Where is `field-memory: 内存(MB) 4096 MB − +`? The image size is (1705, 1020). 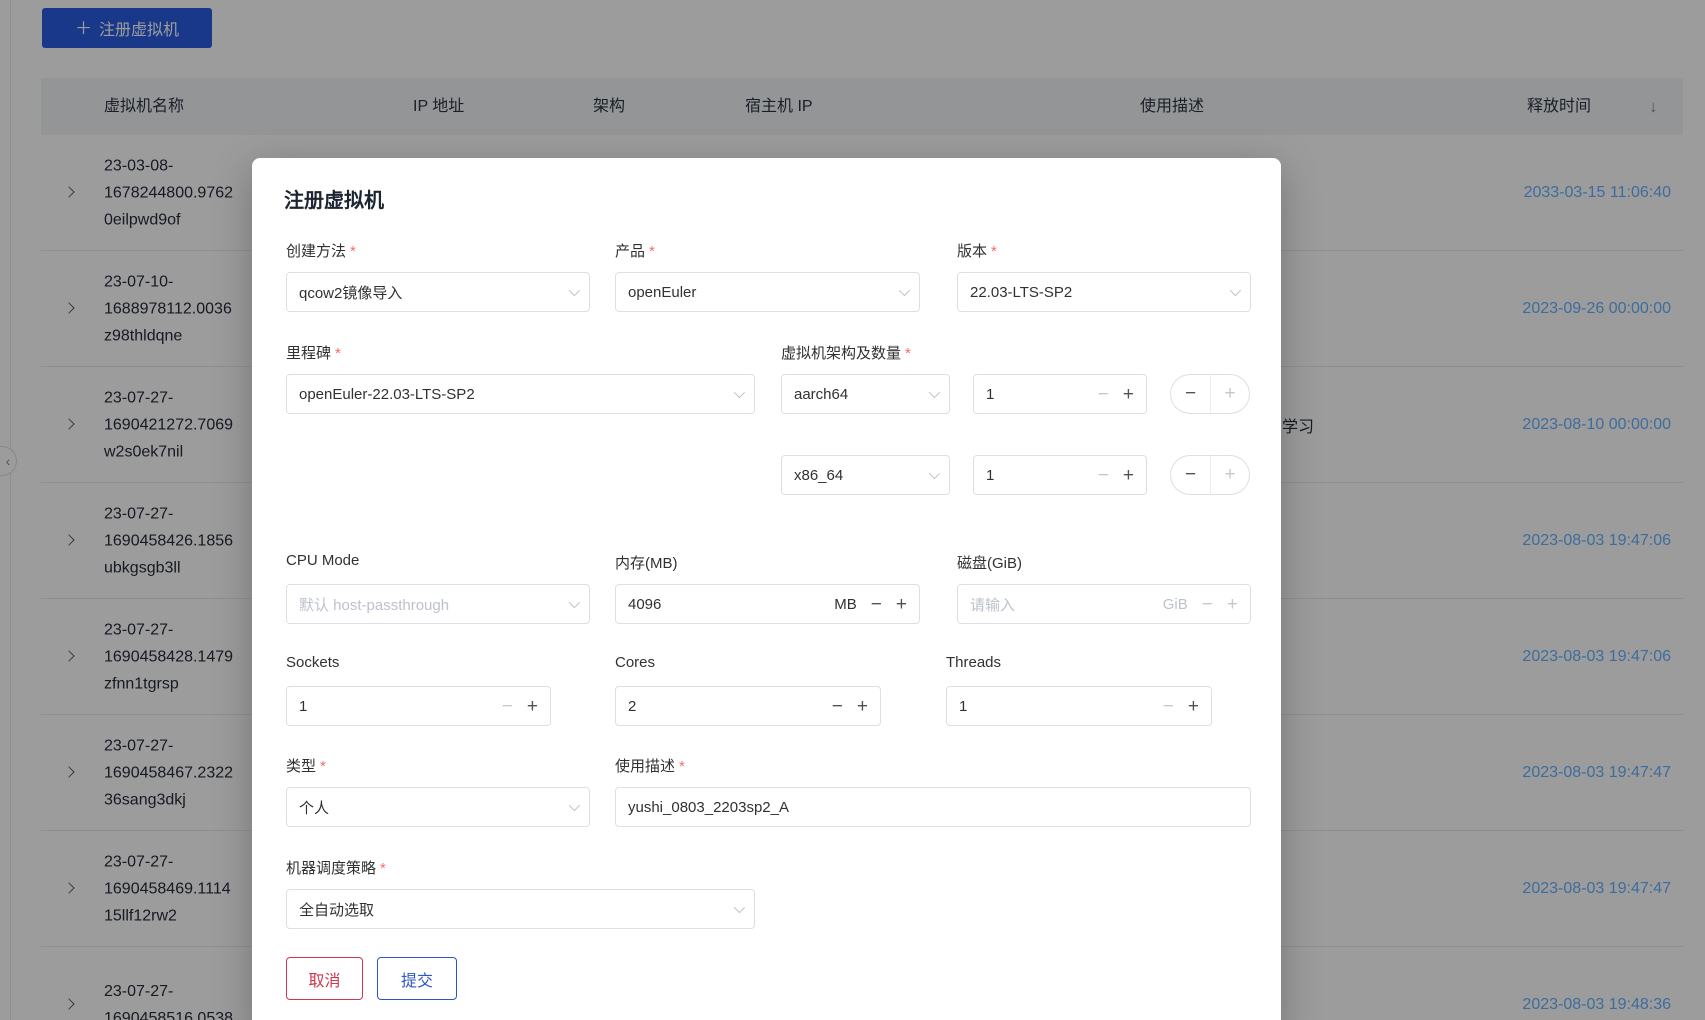 field-memory: 内存(MB) 4096 MB − + is located at coordinates (767, 588).